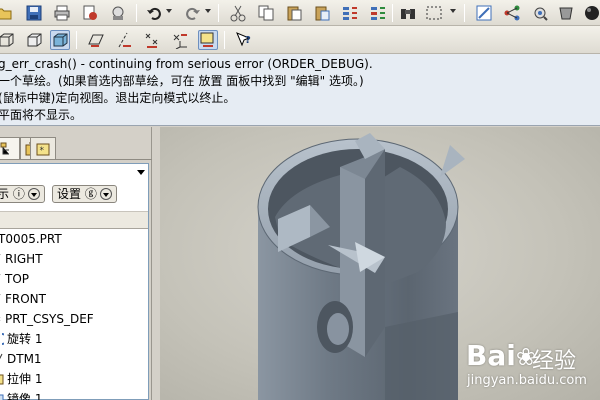 The width and height of the screenshot is (600, 400). I want to click on regenerate-manager-icon, so click(350, 13).